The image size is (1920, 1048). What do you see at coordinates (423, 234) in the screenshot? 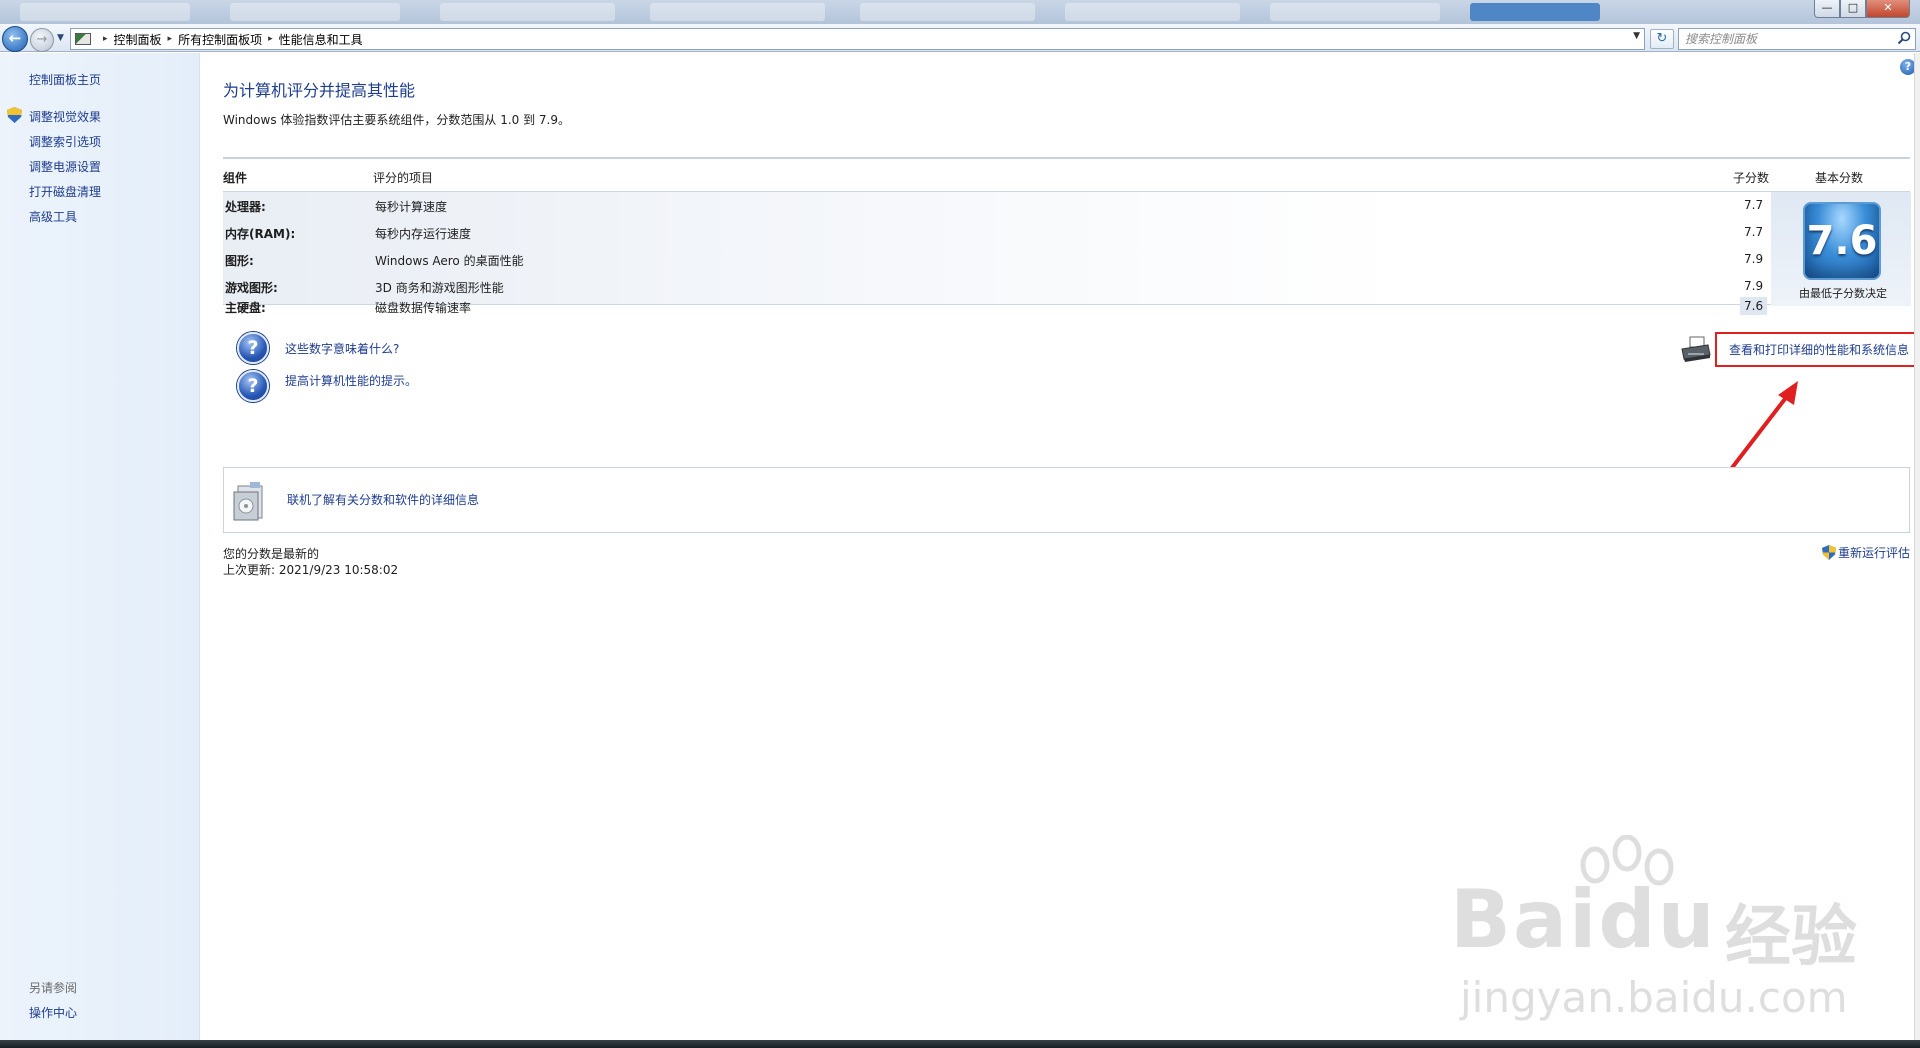
I see `row-item: 每秒内存运行速度` at bounding box center [423, 234].